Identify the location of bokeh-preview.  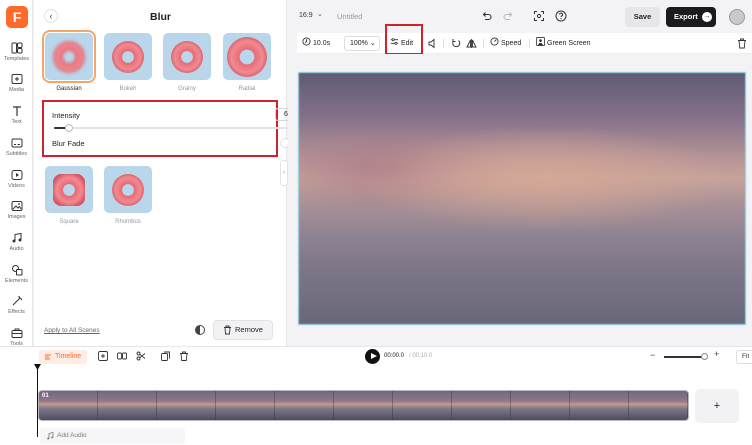
(128, 57).